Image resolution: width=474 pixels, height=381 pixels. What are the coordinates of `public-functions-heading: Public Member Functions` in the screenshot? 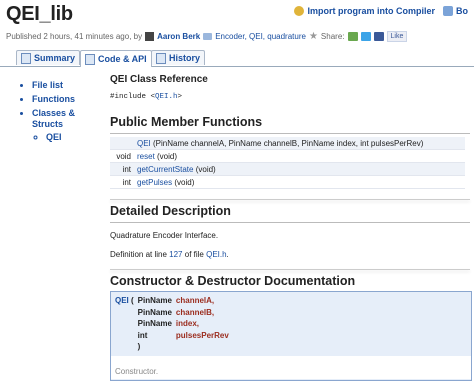 It's located at (186, 122).